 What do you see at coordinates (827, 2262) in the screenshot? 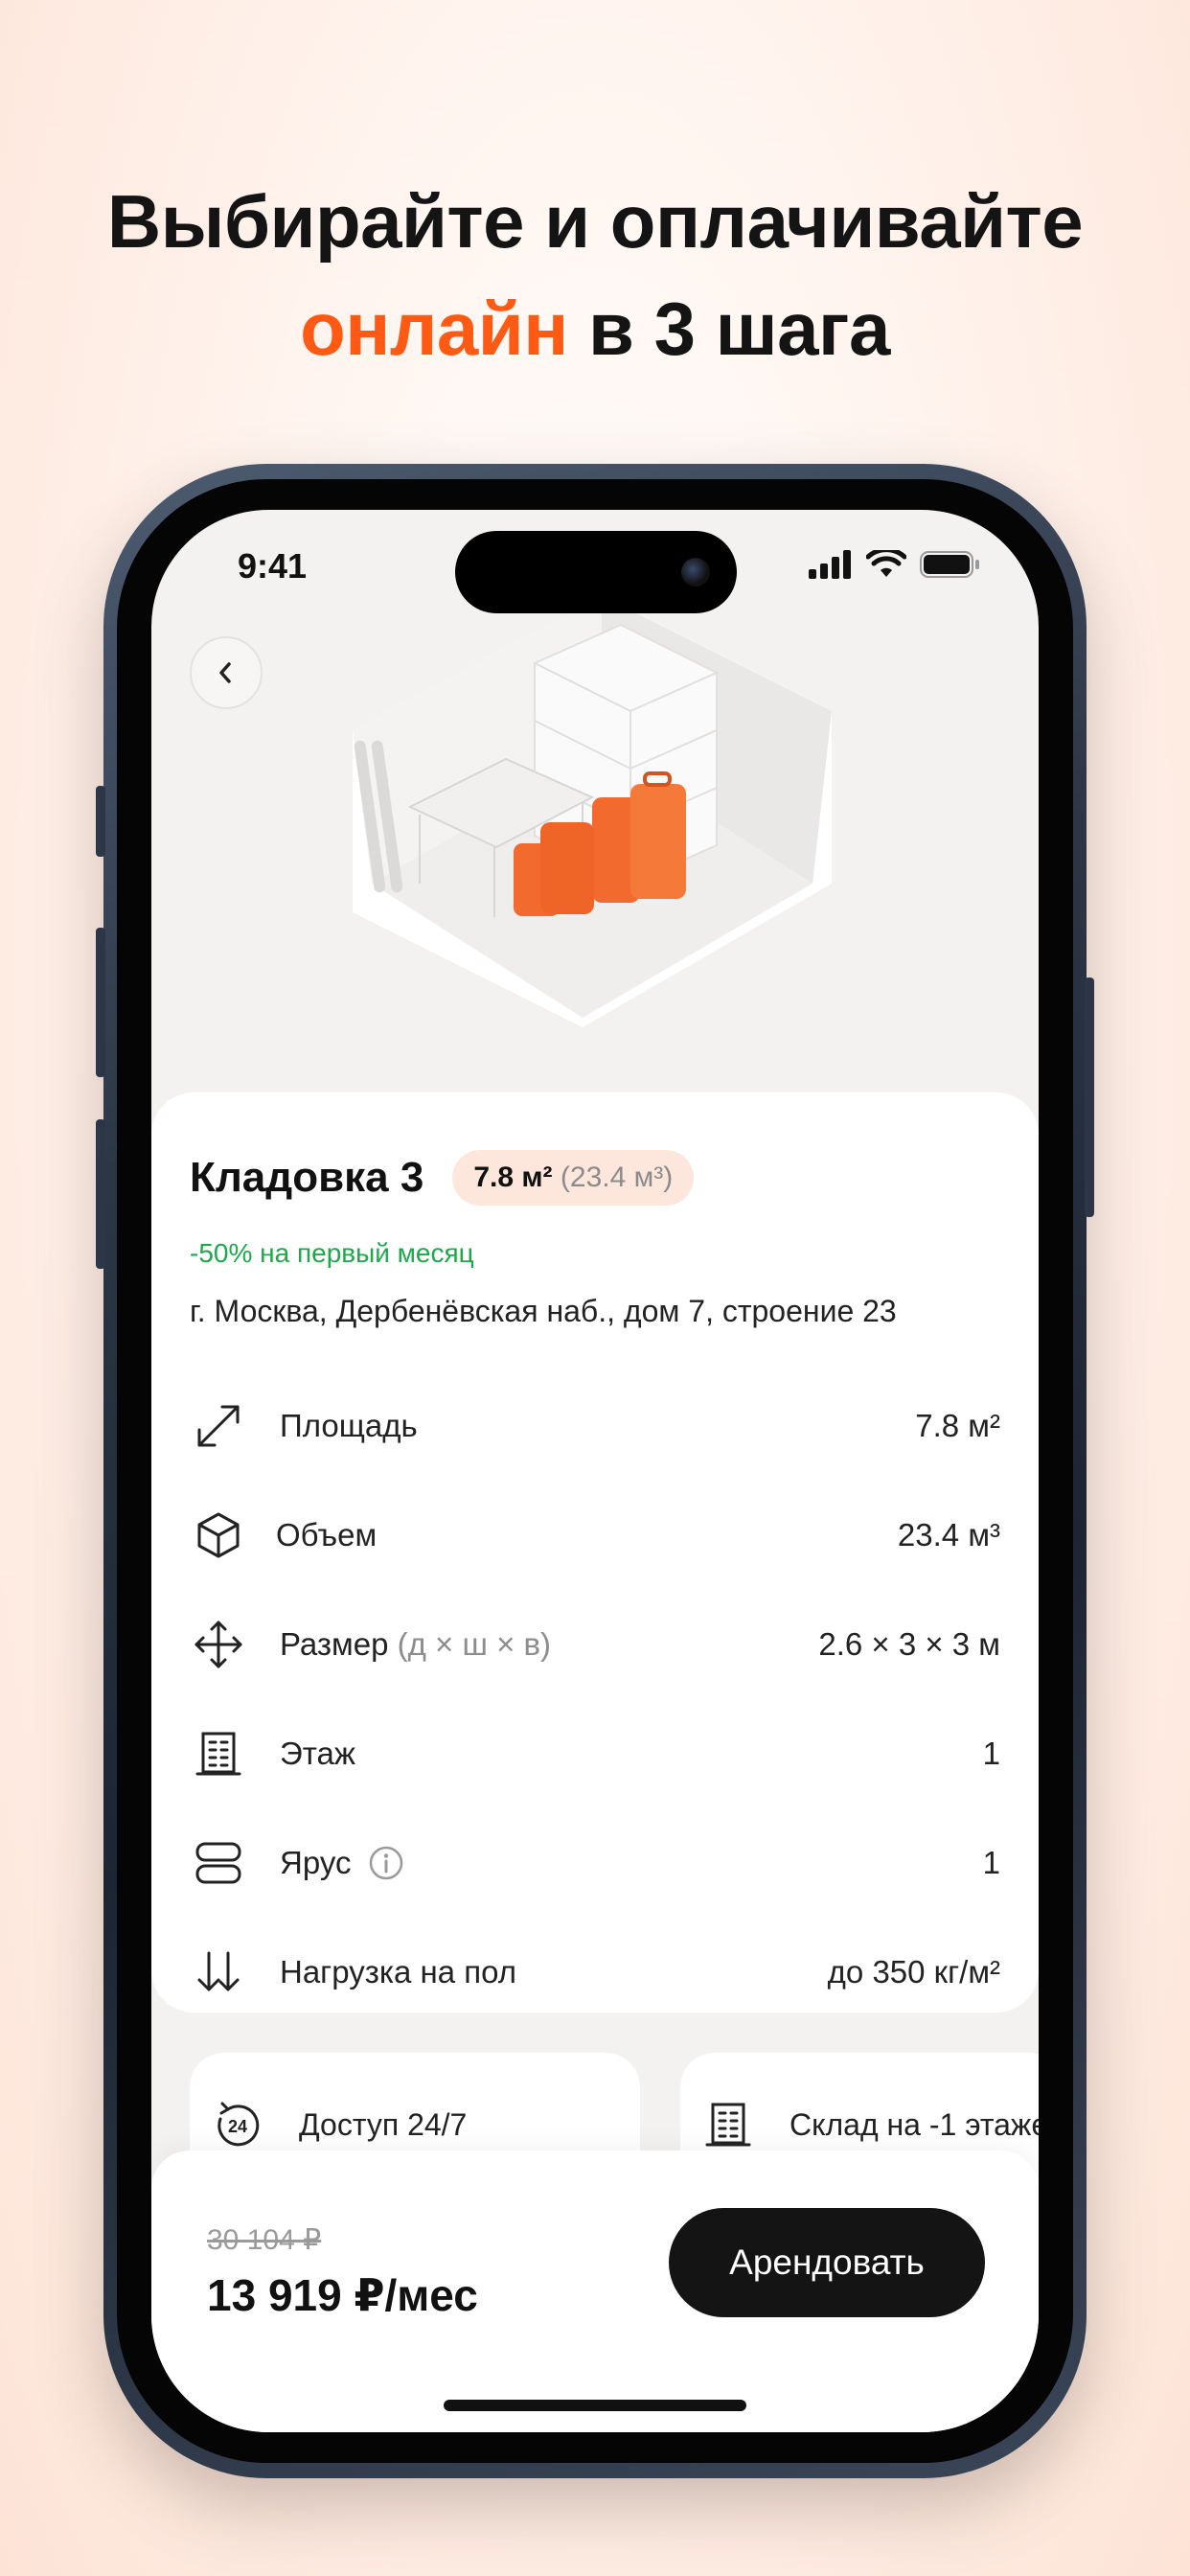
I see `rent-button: Арендовать` at bounding box center [827, 2262].